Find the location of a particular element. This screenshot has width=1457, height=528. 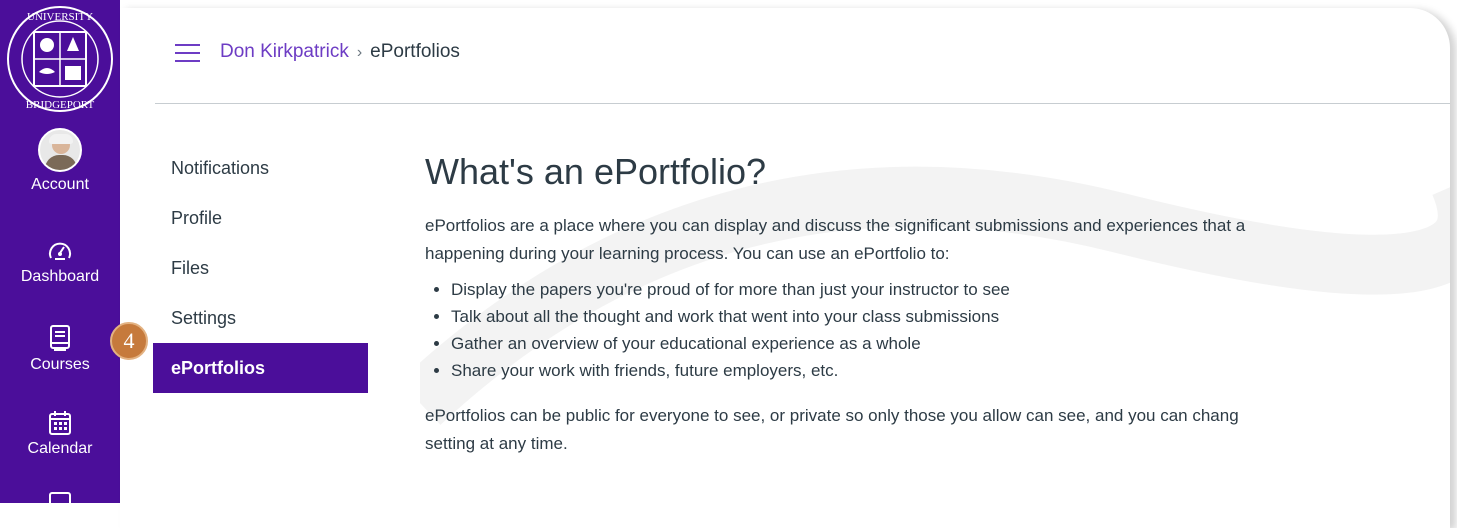

section-nav-profile: Profile is located at coordinates (260, 218).